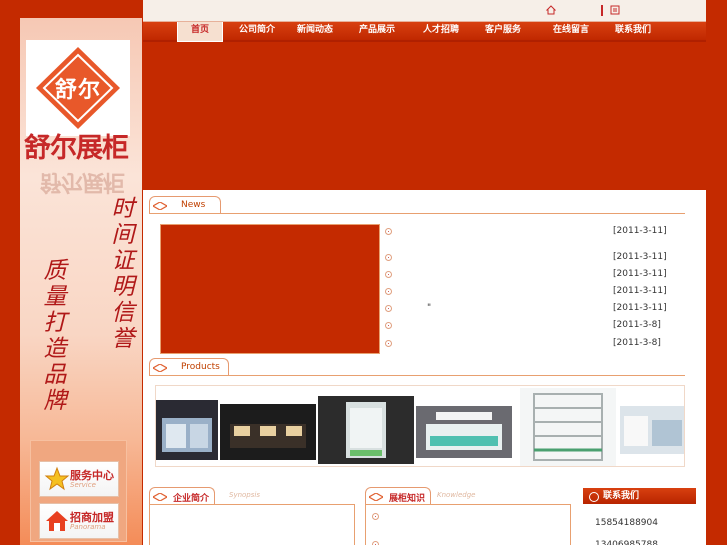 This screenshot has width=727, height=545. Describe the element at coordinates (503, 32) in the screenshot. I see `nav-customer-service: 客户服务` at that location.